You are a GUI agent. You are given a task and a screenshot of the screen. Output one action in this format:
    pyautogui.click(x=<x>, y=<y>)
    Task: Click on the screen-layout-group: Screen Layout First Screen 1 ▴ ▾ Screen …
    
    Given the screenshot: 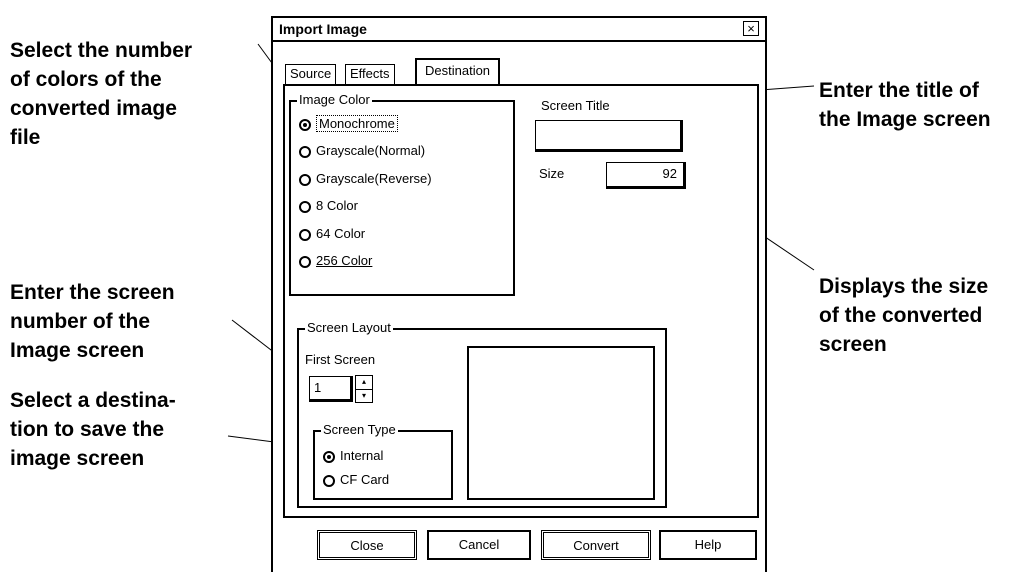 What is the action you would take?
    pyautogui.click(x=482, y=414)
    